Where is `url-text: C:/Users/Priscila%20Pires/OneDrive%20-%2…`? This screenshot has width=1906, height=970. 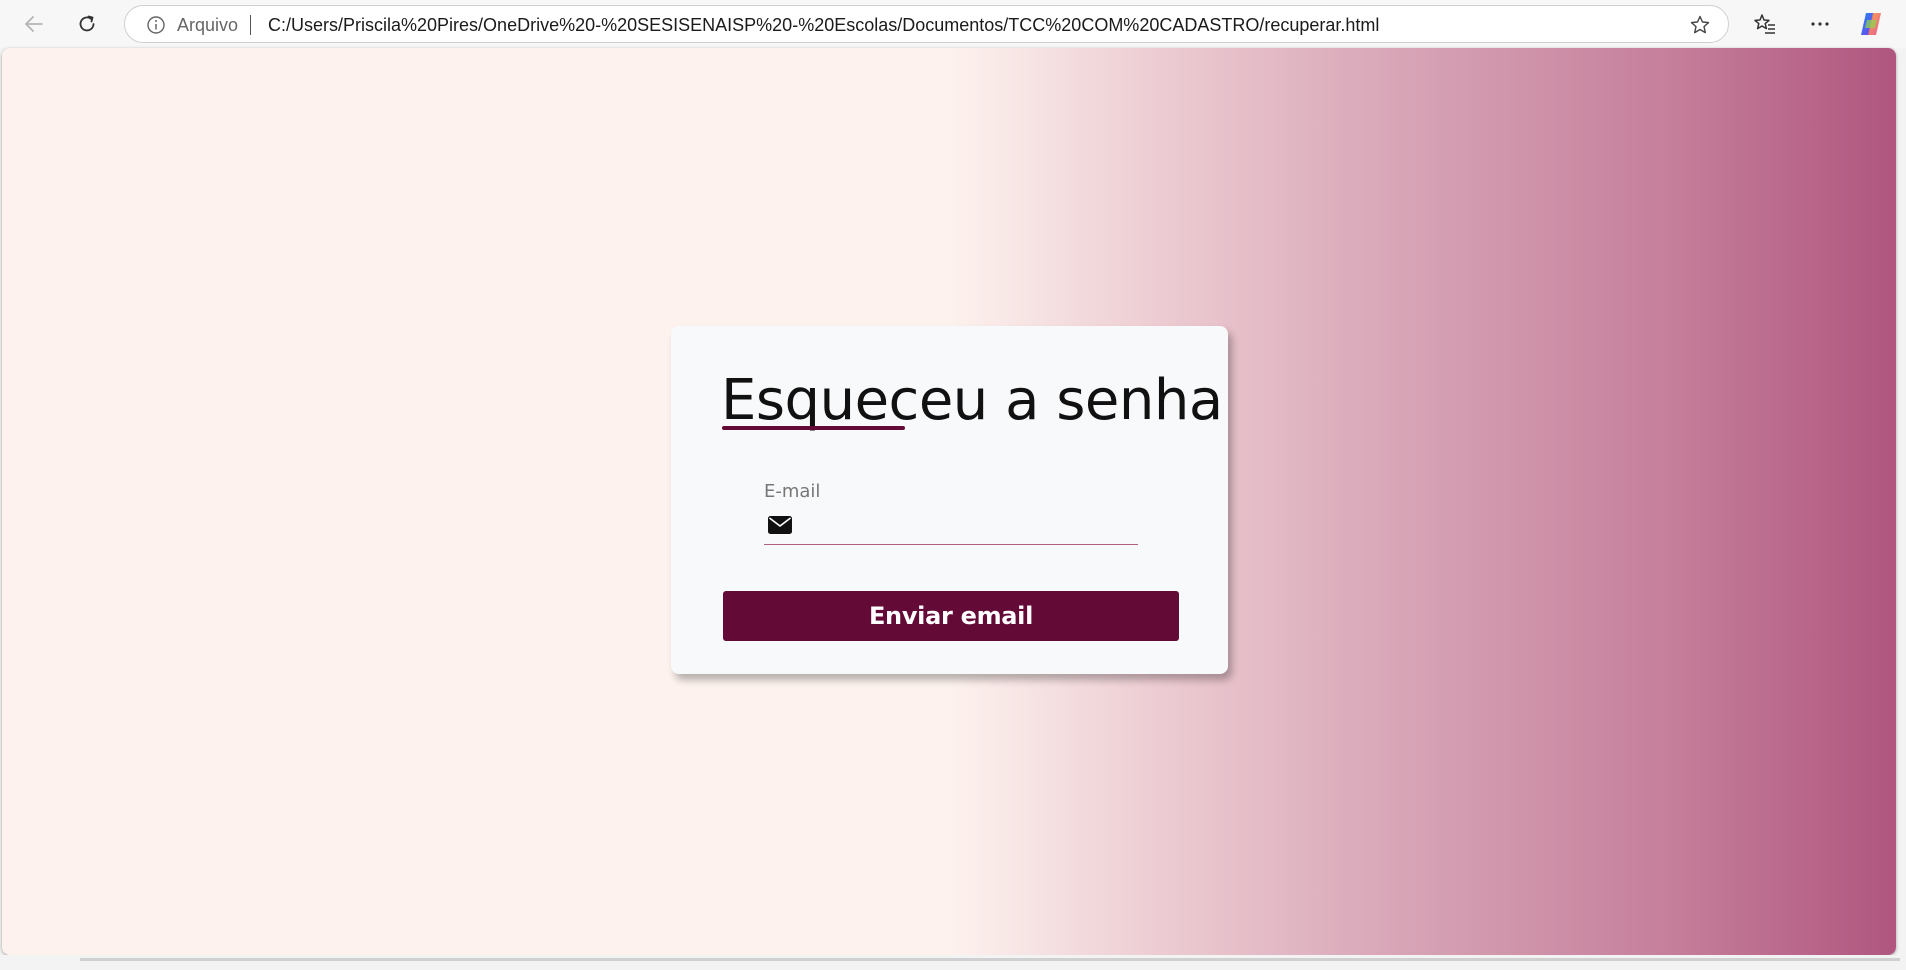 url-text: C:/Users/Priscila%20Pires/OneDrive%20-%2… is located at coordinates (823, 25).